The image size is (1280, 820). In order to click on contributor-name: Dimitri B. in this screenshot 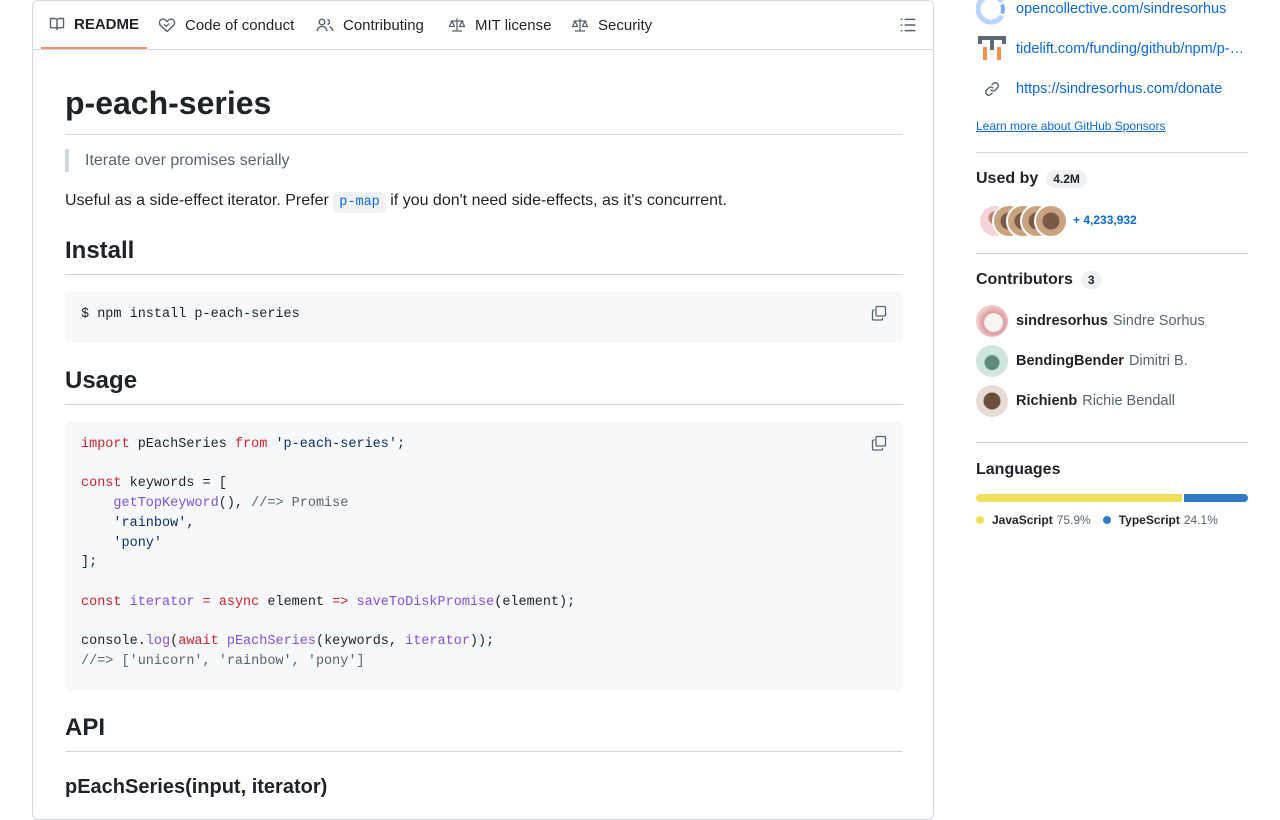, I will do `click(1158, 361)`.